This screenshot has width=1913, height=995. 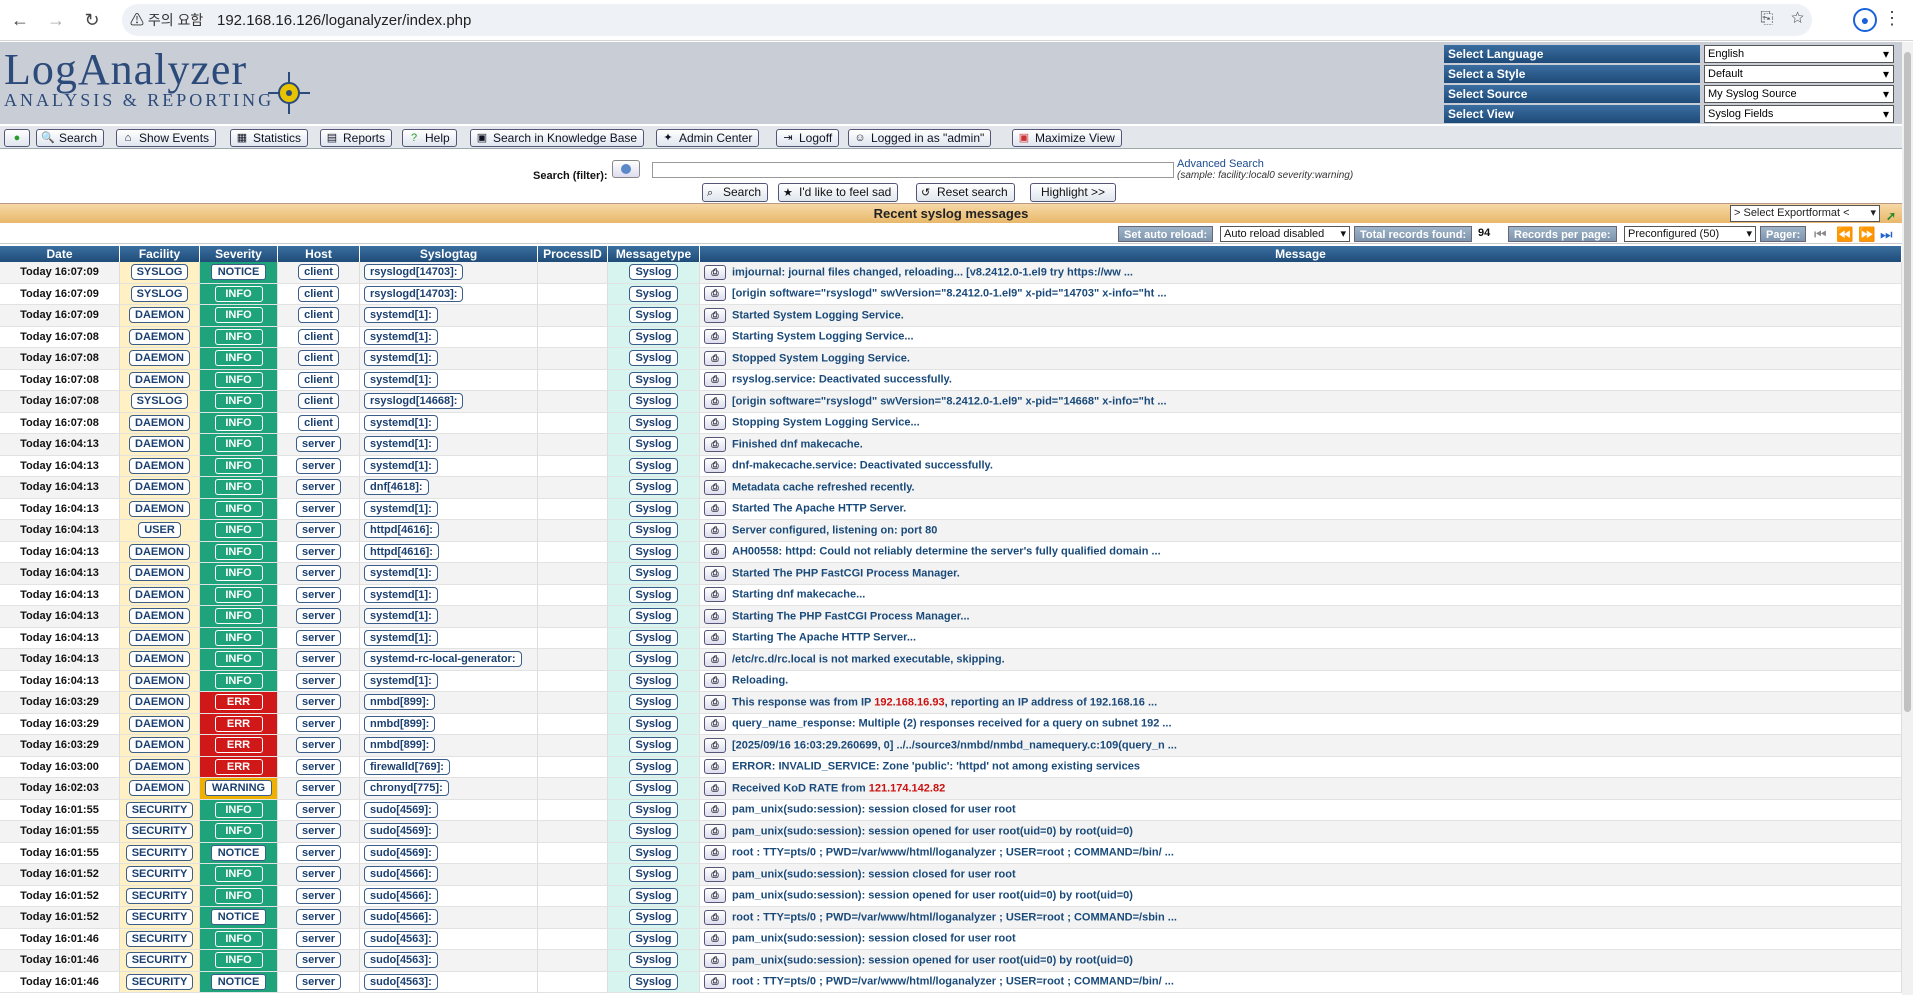 I want to click on help-button: ? Help, so click(x=429, y=138).